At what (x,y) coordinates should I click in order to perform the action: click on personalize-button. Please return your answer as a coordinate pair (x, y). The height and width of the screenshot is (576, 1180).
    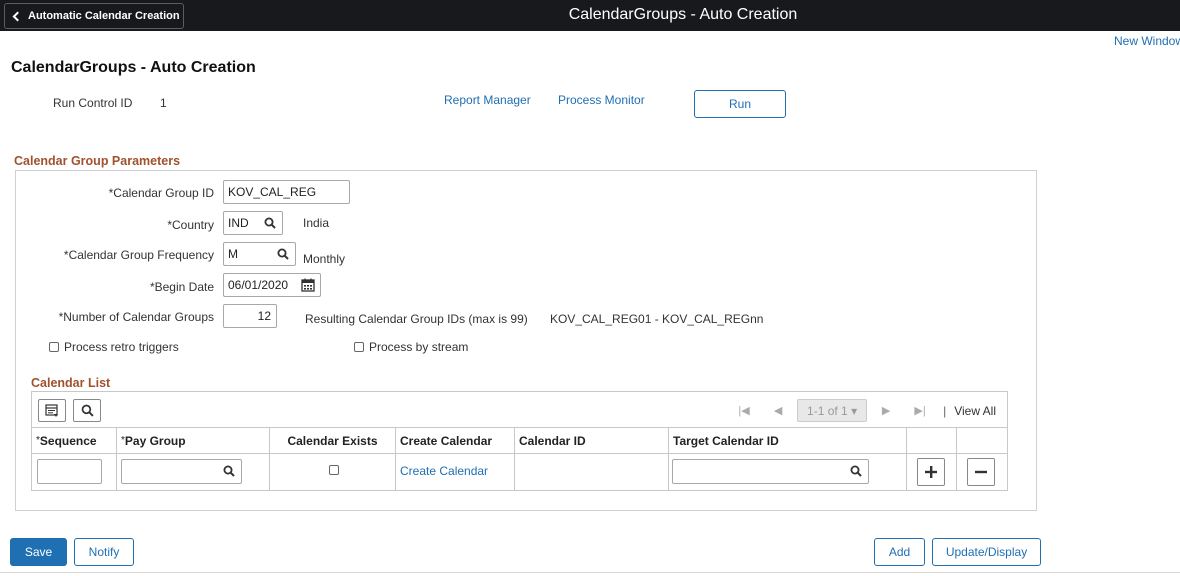
    Looking at the image, I should click on (52, 410).